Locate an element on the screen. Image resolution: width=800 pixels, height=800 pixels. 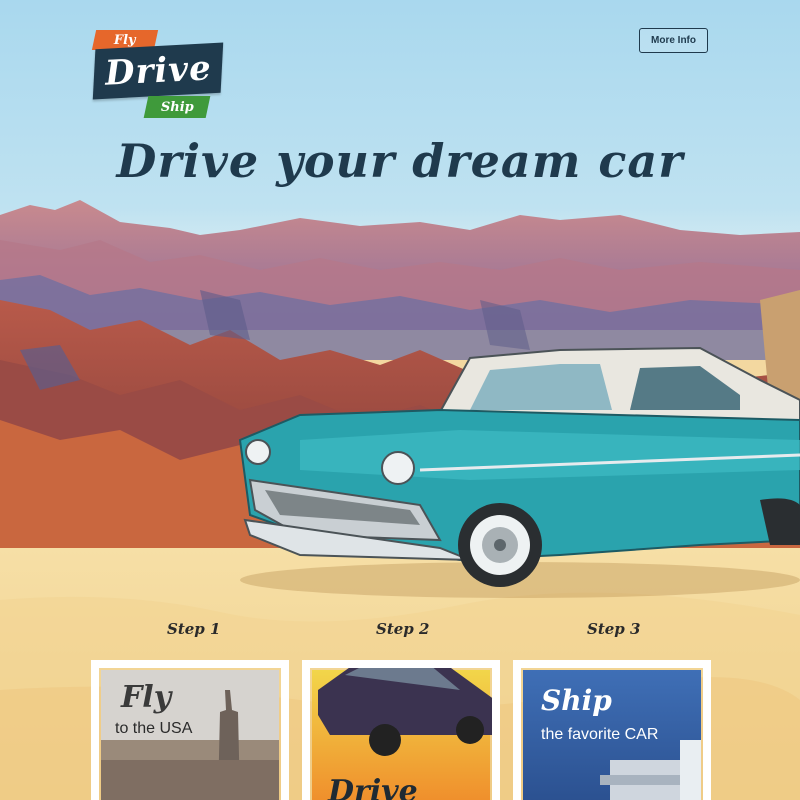
step-1-card-inner: Fly to the USA is located at coordinates (190, 735).